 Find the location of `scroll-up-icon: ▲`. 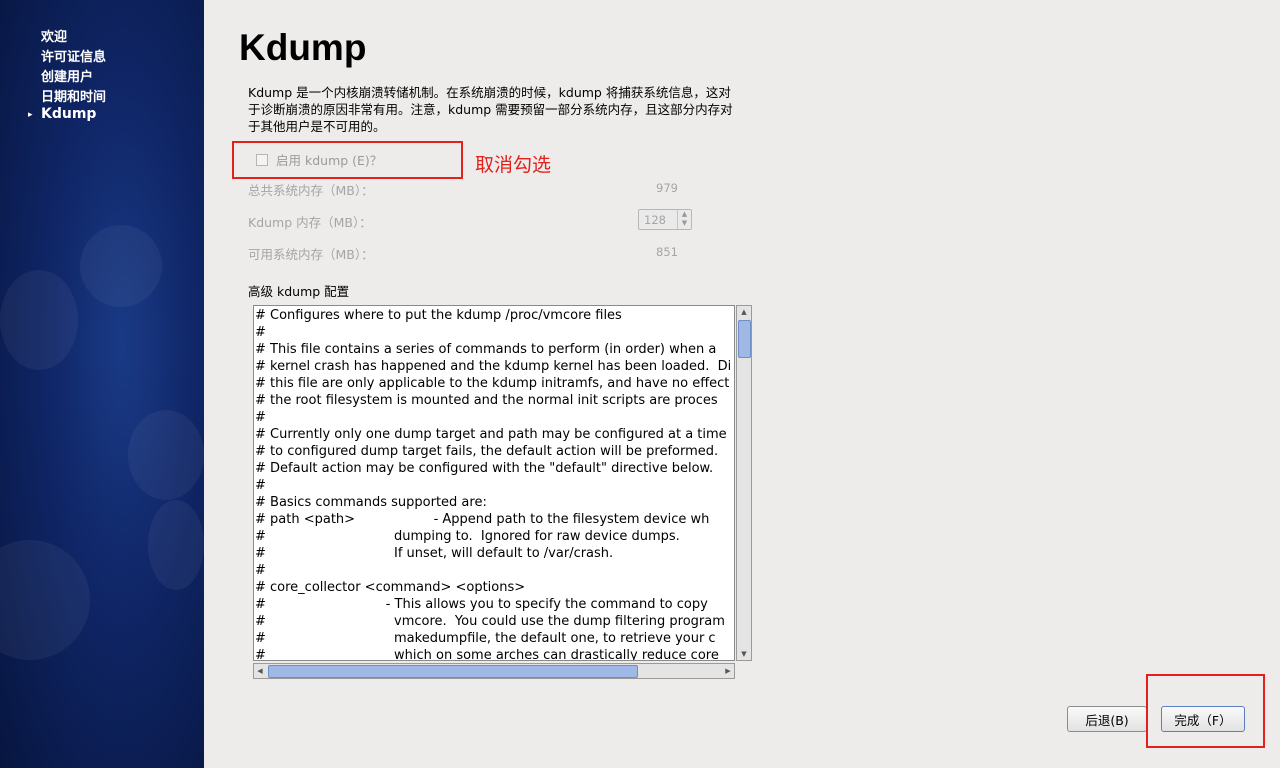

scroll-up-icon: ▲ is located at coordinates (744, 312).